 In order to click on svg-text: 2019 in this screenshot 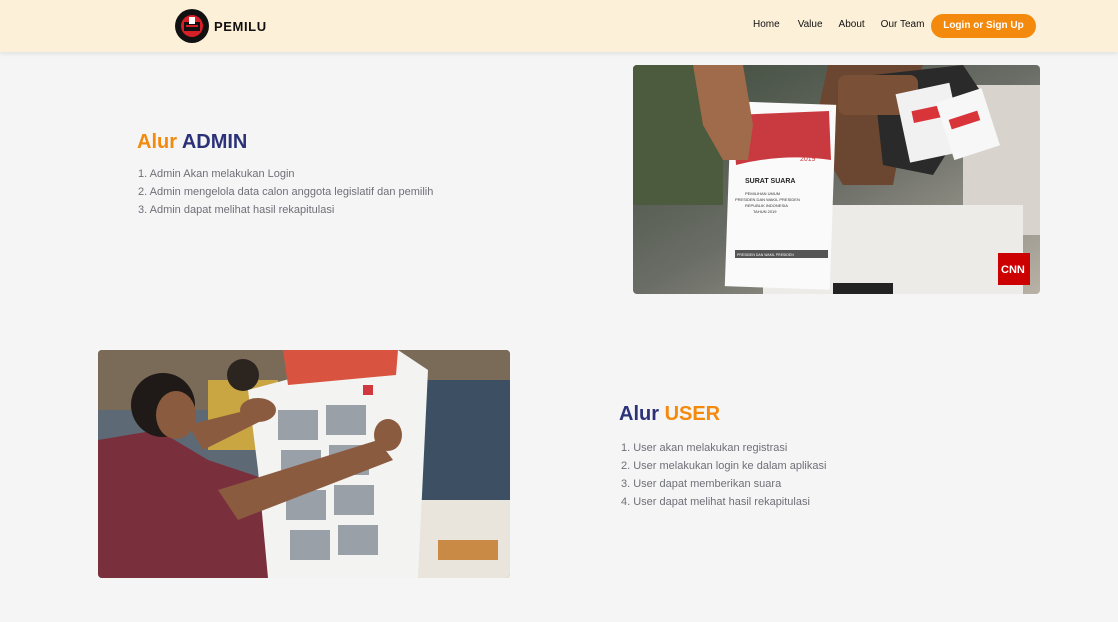, I will do `click(808, 159)`.